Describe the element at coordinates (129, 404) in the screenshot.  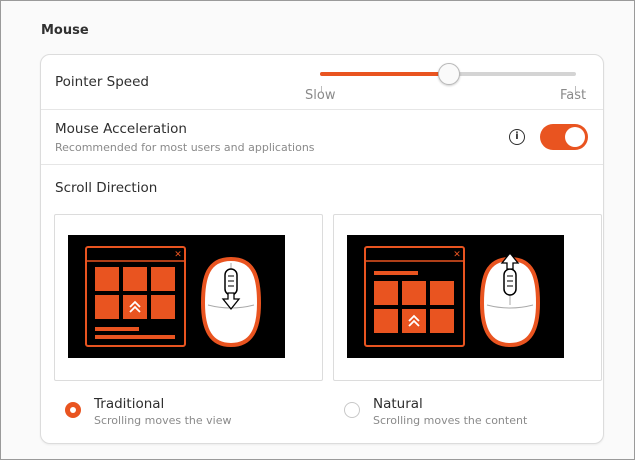
I see `traditional-label: Traditional` at that location.